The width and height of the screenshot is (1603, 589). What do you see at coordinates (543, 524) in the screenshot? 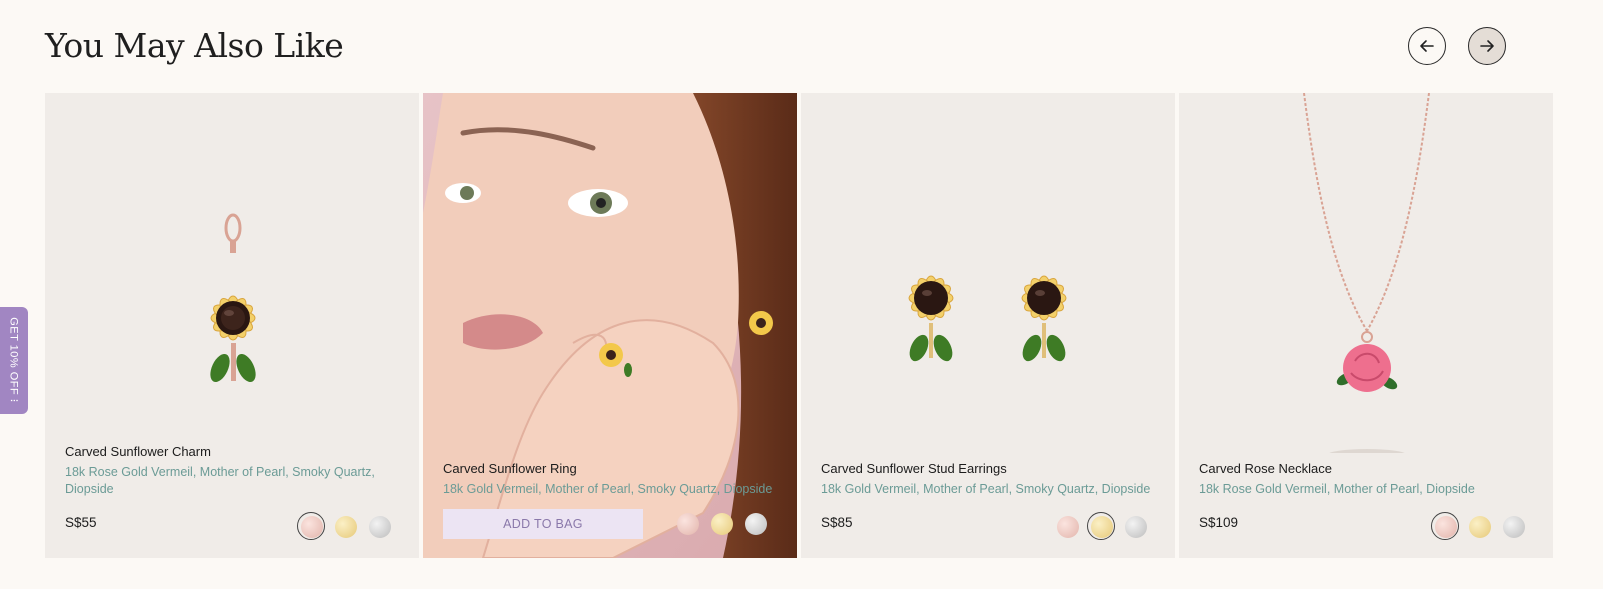
I see `add-to-bag-button: ADD TO BAG` at bounding box center [543, 524].